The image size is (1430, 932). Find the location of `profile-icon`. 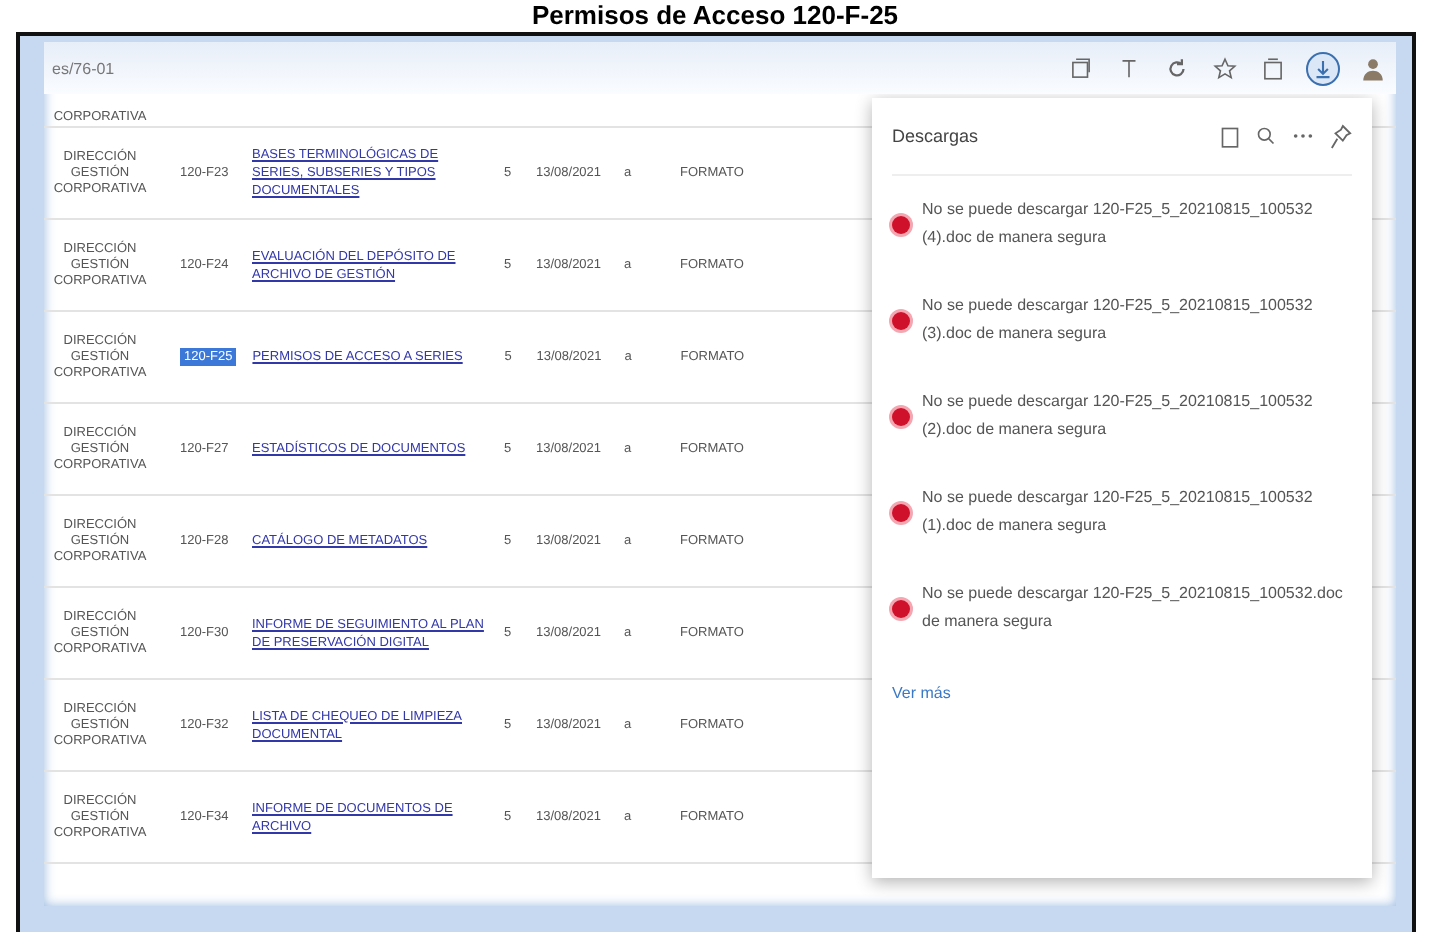

profile-icon is located at coordinates (1373, 68).